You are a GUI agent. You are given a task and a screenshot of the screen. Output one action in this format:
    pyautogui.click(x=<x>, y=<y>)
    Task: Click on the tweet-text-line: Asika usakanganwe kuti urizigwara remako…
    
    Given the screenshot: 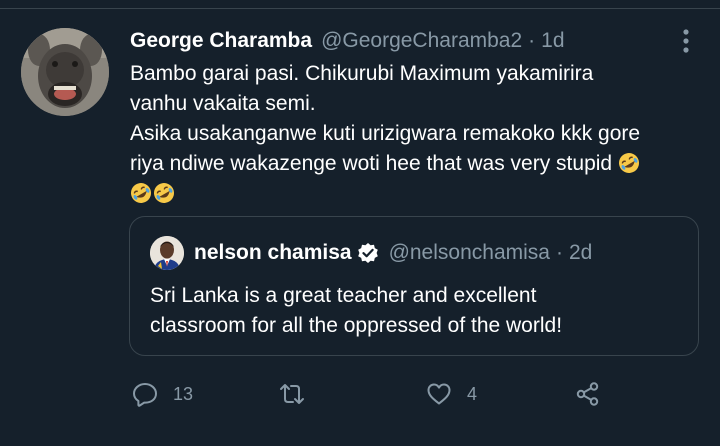 What is the action you would take?
    pyautogui.click(x=385, y=133)
    